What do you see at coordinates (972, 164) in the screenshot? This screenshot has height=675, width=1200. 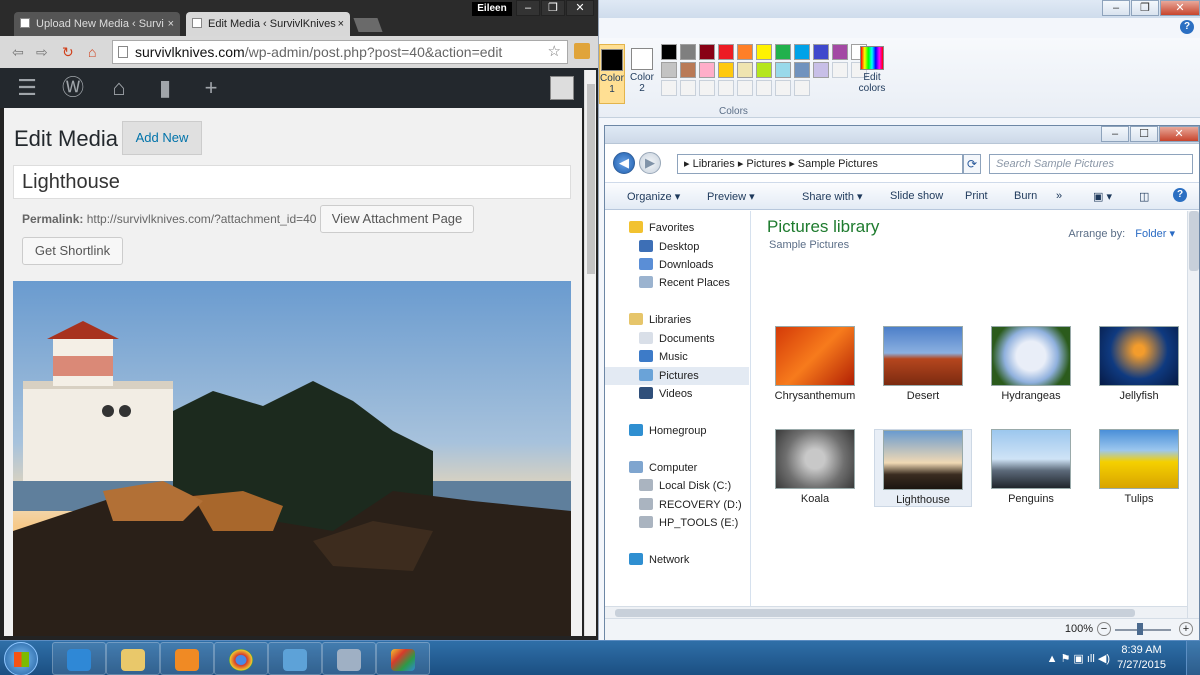 I see `refresh-button: ⟳` at bounding box center [972, 164].